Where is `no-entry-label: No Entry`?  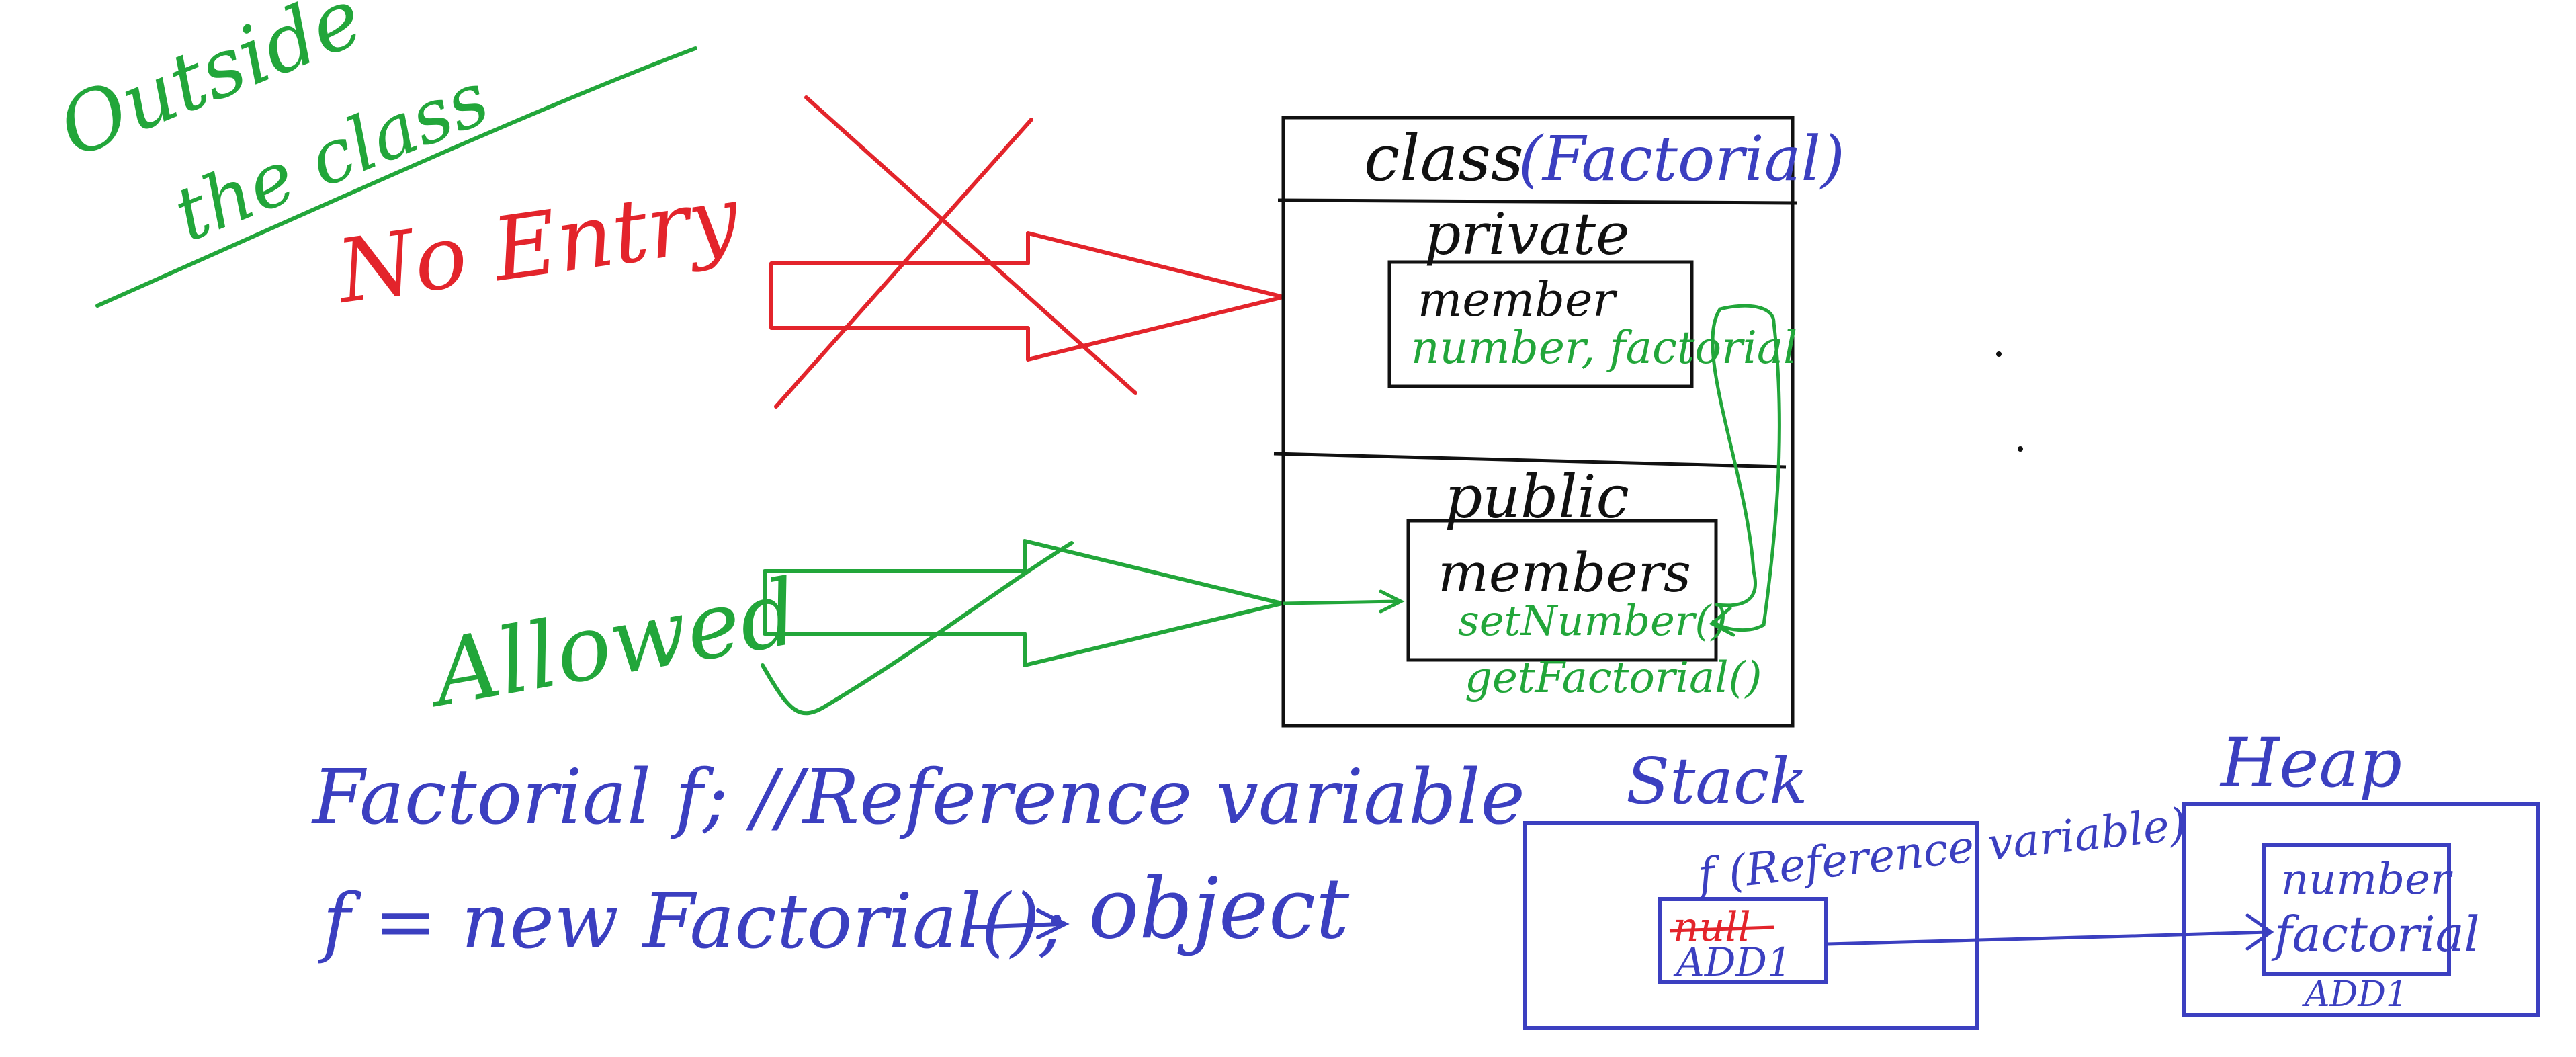
no-entry-label: No Entry is located at coordinates (537, 244).